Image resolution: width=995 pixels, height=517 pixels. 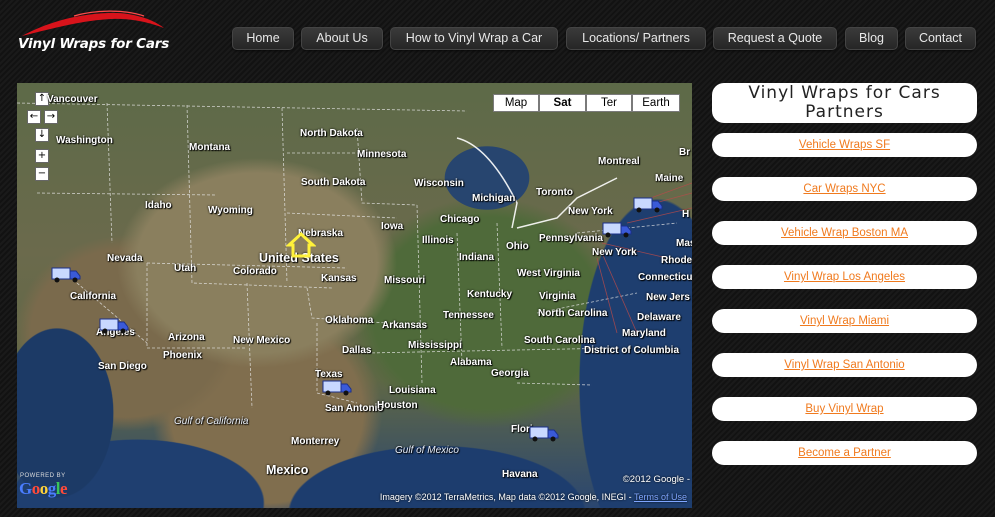 I want to click on map-label-san-diego: San Diego, so click(x=122, y=366).